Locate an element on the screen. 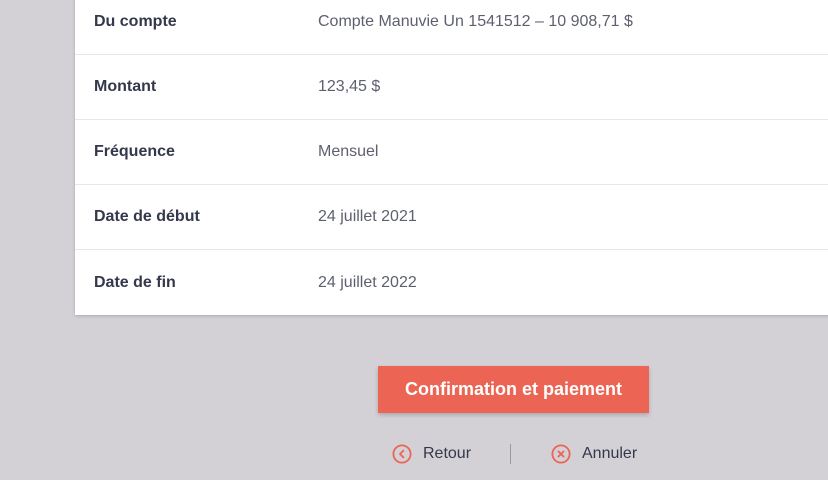  amount-value: 123,45 $ is located at coordinates (349, 86).